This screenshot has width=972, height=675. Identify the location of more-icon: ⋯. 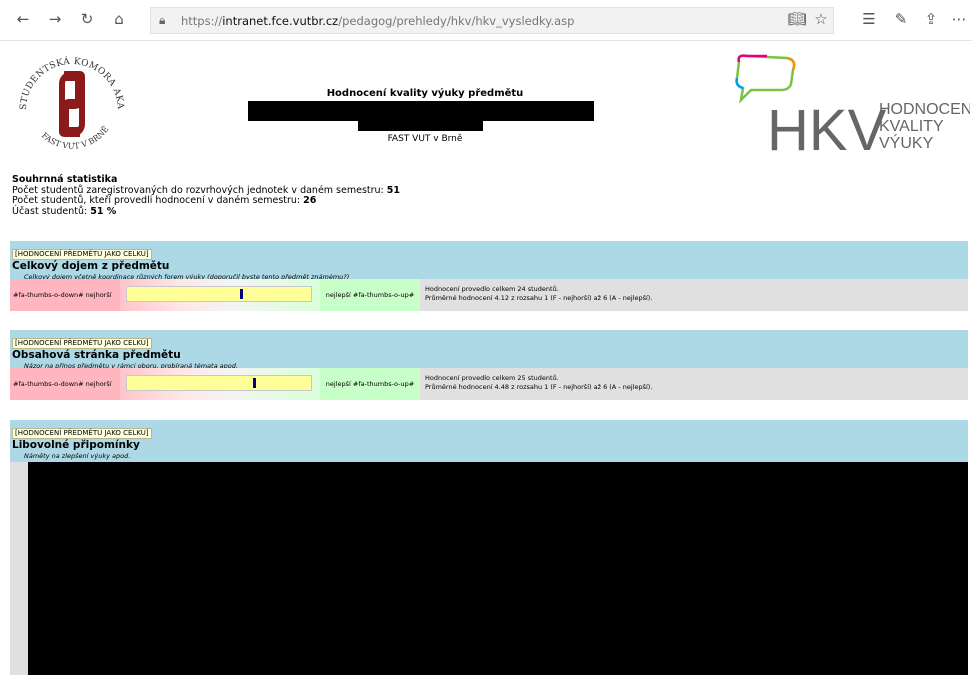
(959, 19).